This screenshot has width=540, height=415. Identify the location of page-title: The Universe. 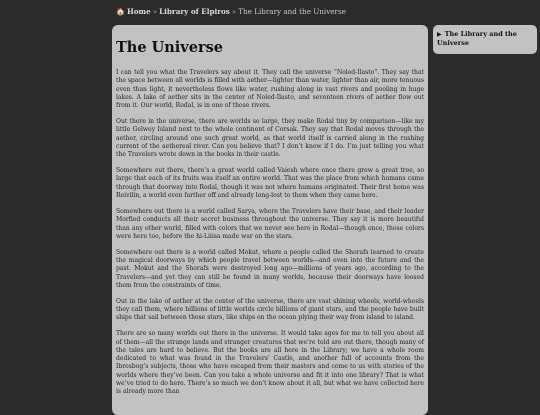
(169, 47).